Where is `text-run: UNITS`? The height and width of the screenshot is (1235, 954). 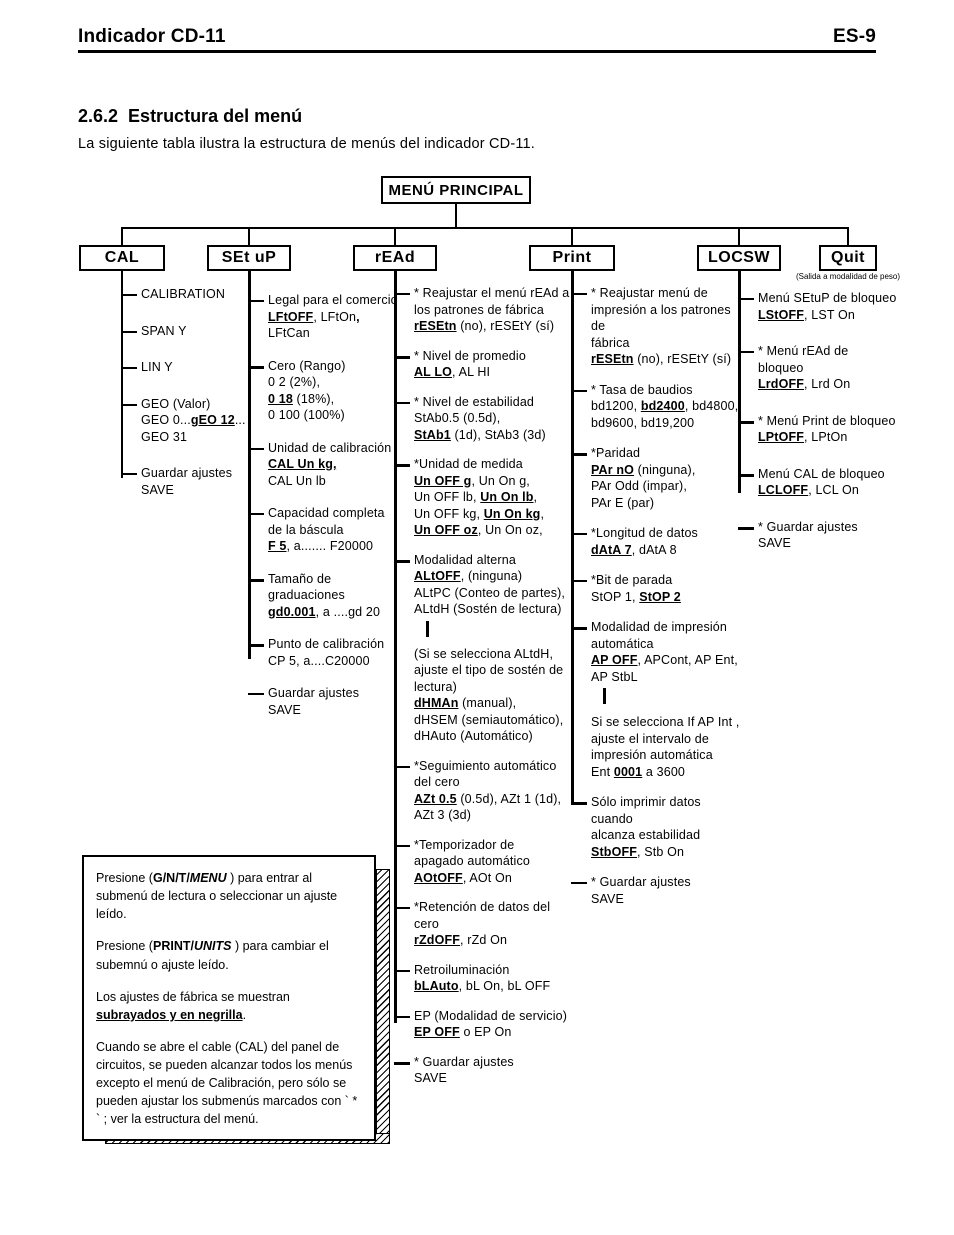 text-run: UNITS is located at coordinates (212, 946).